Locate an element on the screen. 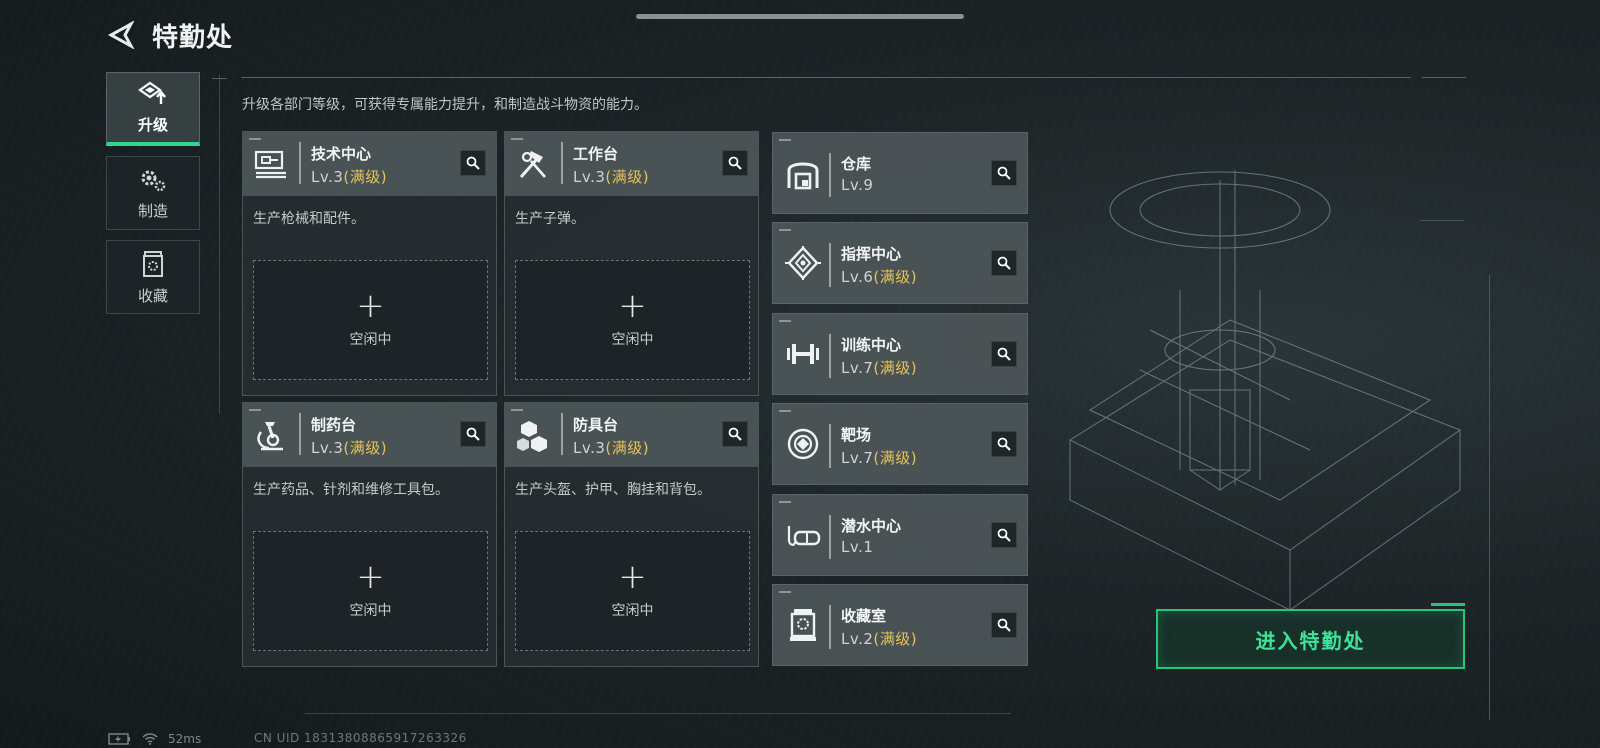 The height and width of the screenshot is (748, 1600). microscope-icon is located at coordinates (271, 435).